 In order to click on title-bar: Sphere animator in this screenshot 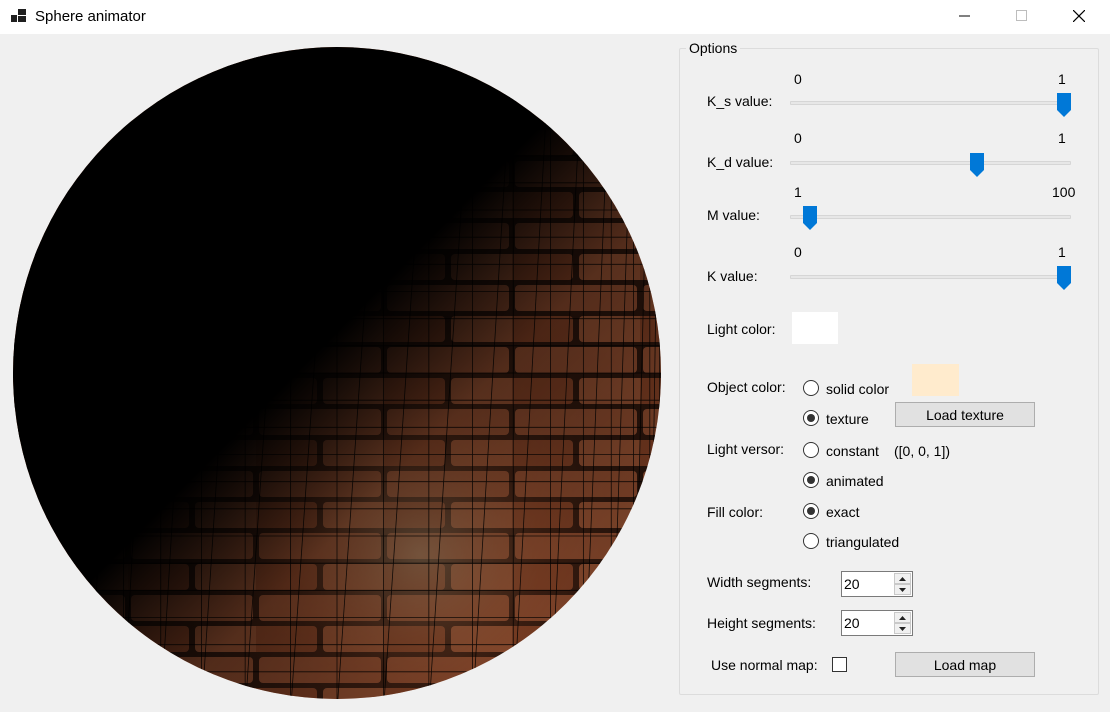, I will do `click(555, 17)`.